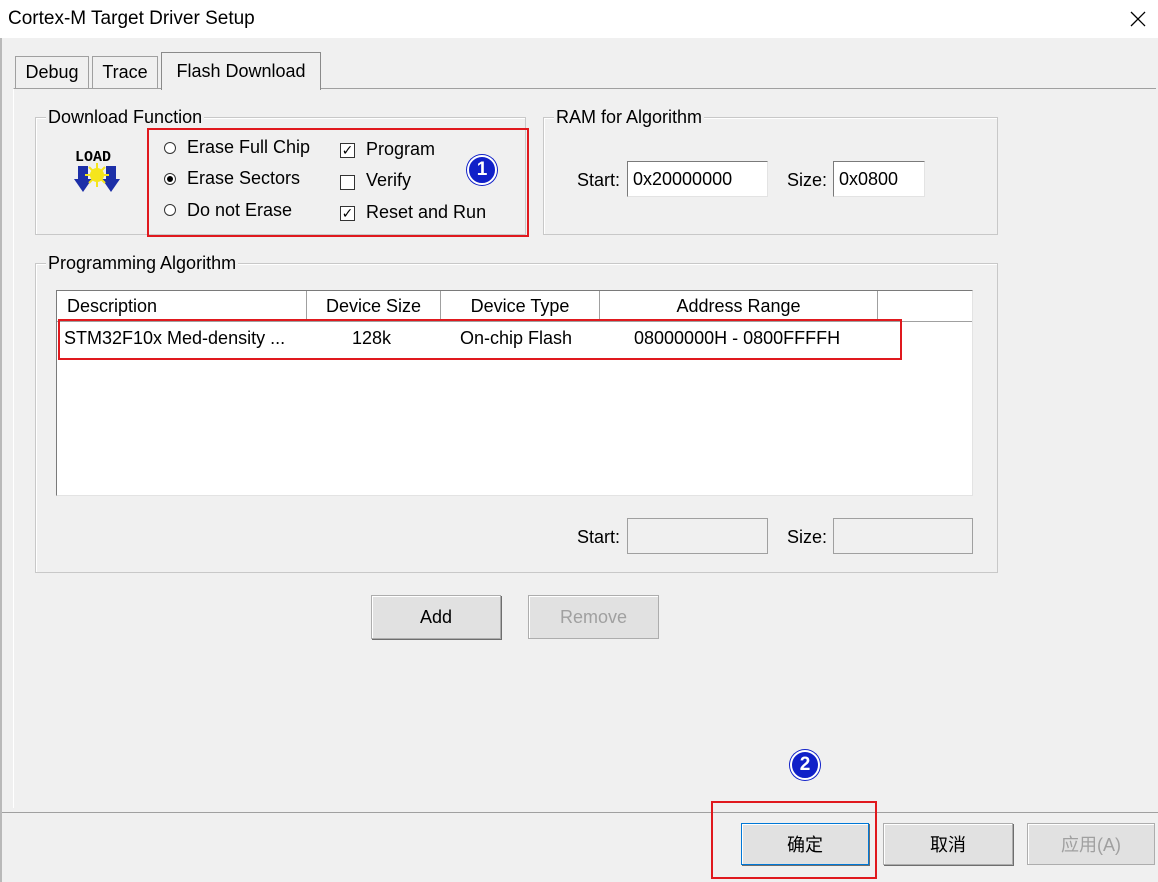  What do you see at coordinates (697, 536) in the screenshot?
I see `algo-start-input` at bounding box center [697, 536].